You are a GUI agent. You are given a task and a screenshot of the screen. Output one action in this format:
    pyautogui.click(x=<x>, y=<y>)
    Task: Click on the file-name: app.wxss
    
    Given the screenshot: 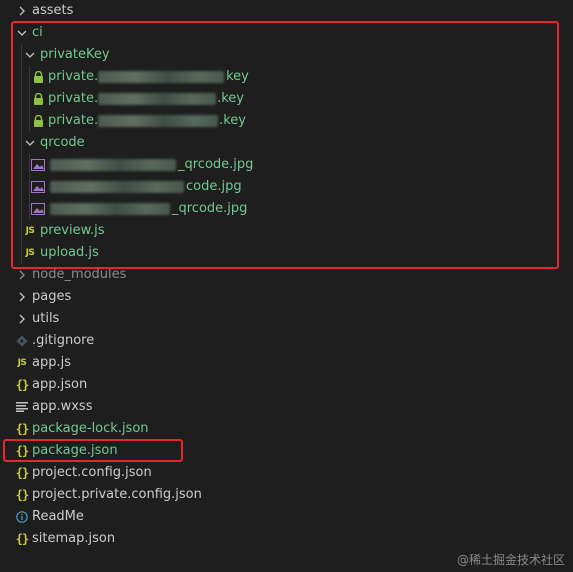 What is the action you would take?
    pyautogui.click(x=62, y=406)
    